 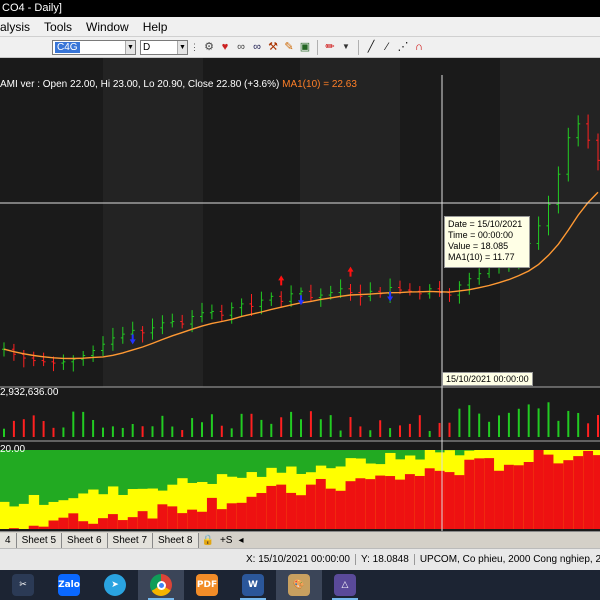 What do you see at coordinates (226, 540) in the screenshot?
I see `sheet-controls: +S` at bounding box center [226, 540].